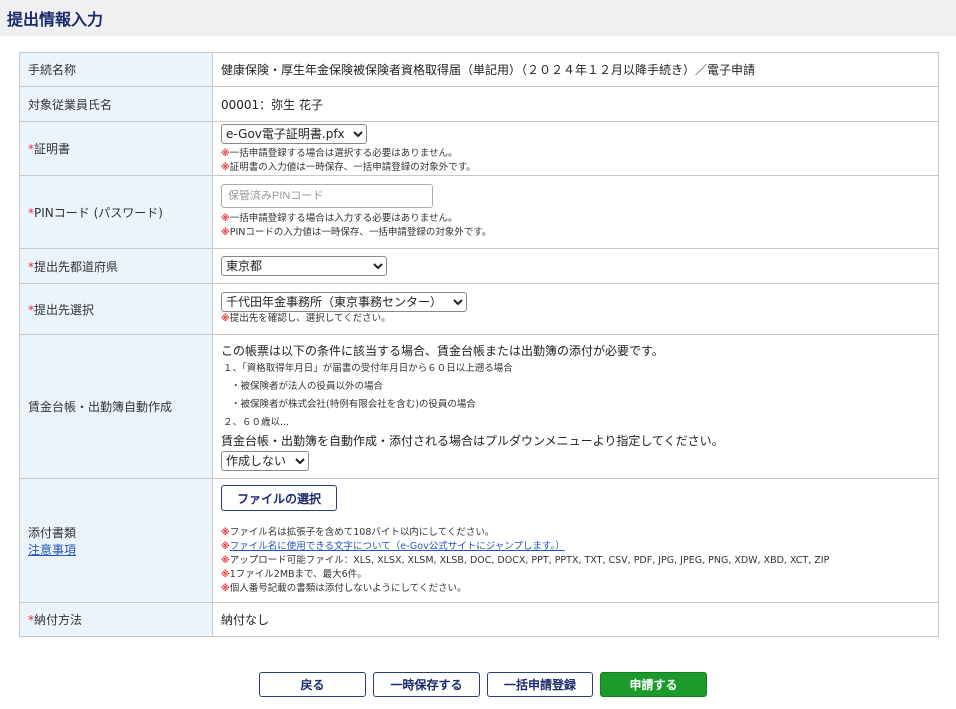  Describe the element at coordinates (653, 684) in the screenshot. I see `apply-button: 申請する` at that location.